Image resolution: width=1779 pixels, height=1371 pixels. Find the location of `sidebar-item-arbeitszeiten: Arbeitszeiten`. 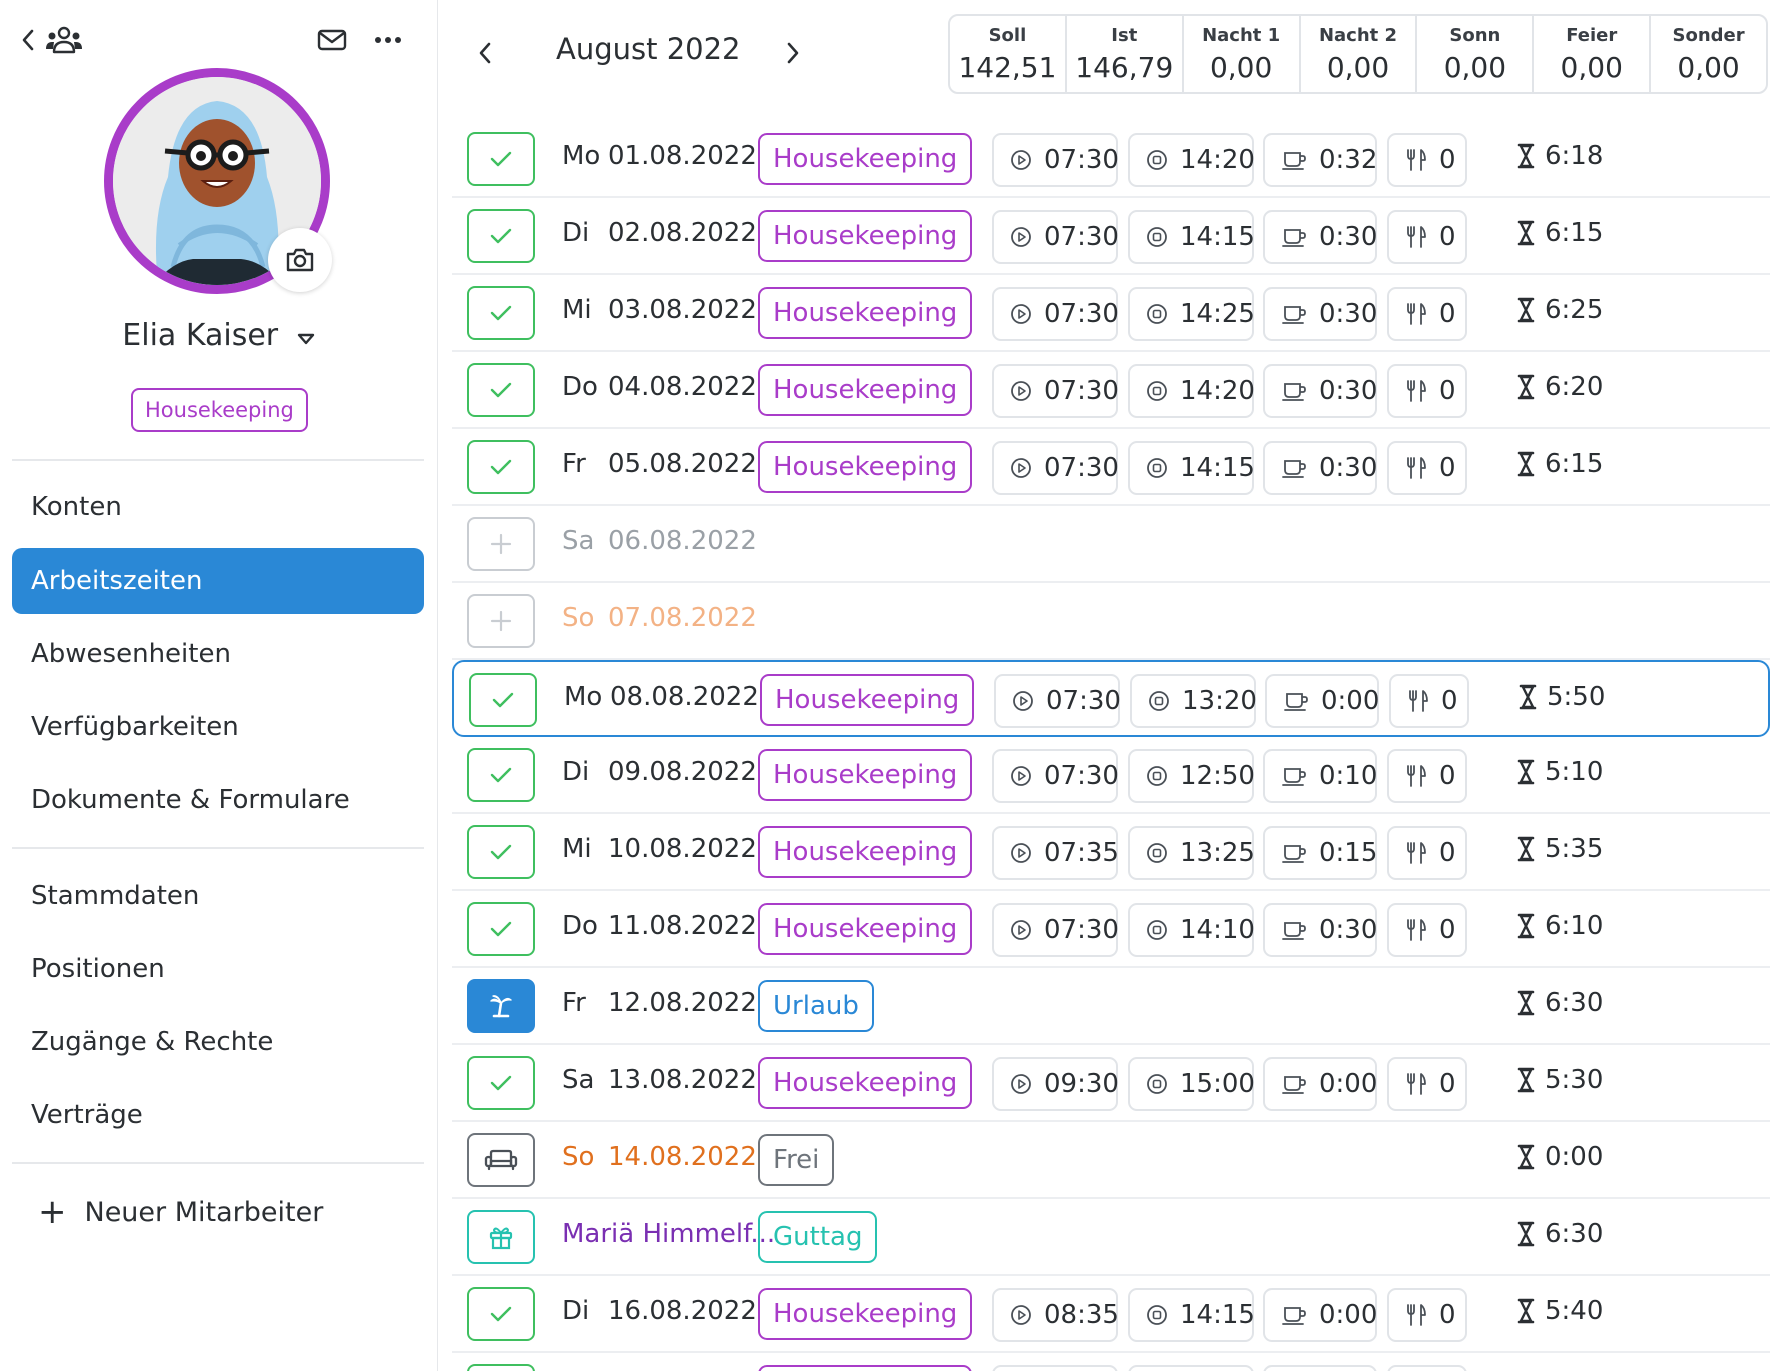

sidebar-item-arbeitszeiten: Arbeitszeiten is located at coordinates (218, 581).